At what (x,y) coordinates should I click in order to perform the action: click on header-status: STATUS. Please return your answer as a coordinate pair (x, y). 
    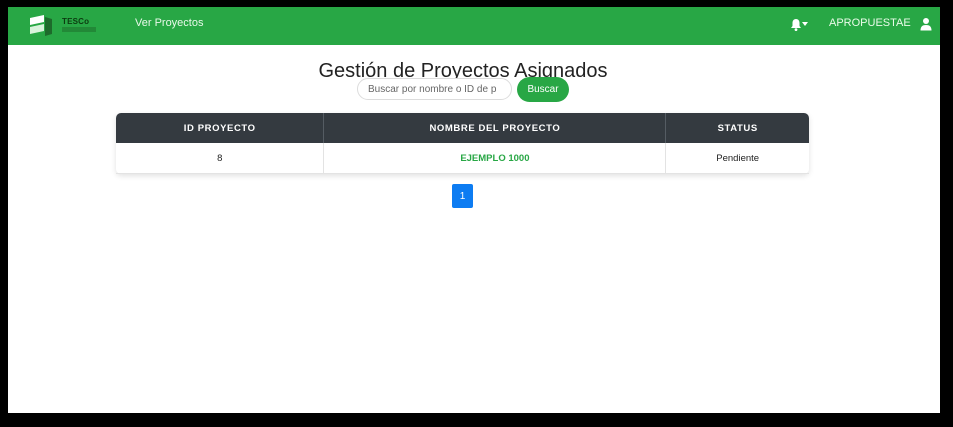
    Looking at the image, I should click on (737, 128).